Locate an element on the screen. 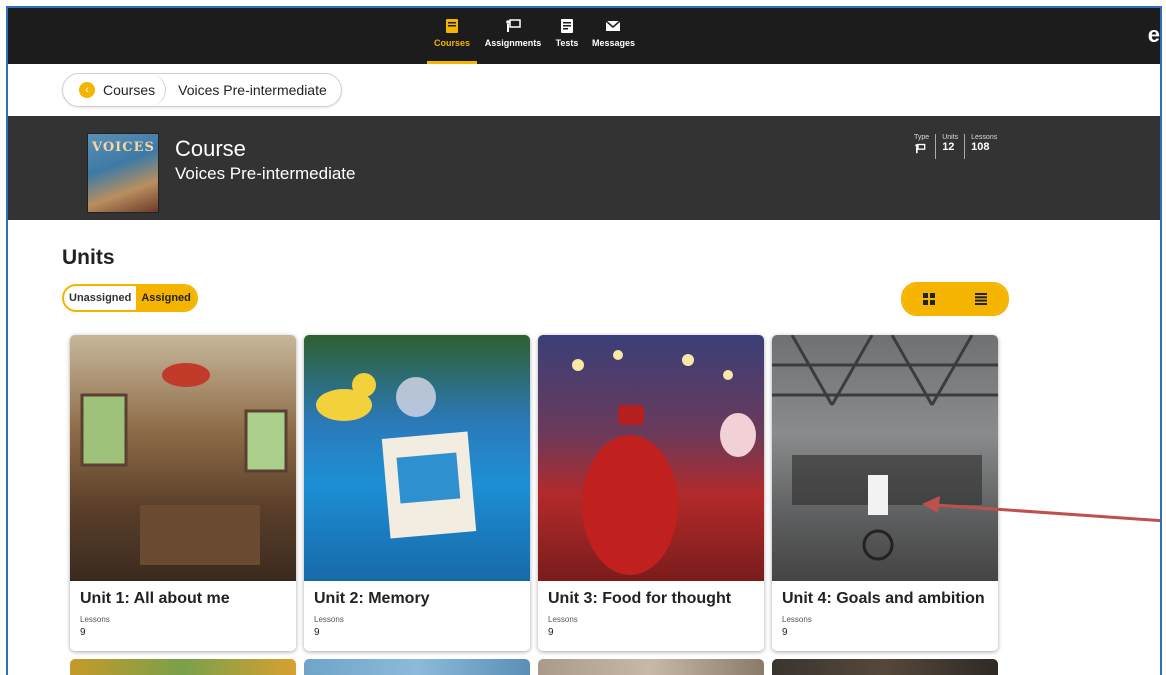 The image size is (1166, 675). annotation-arrow is located at coordinates (1041, 509).